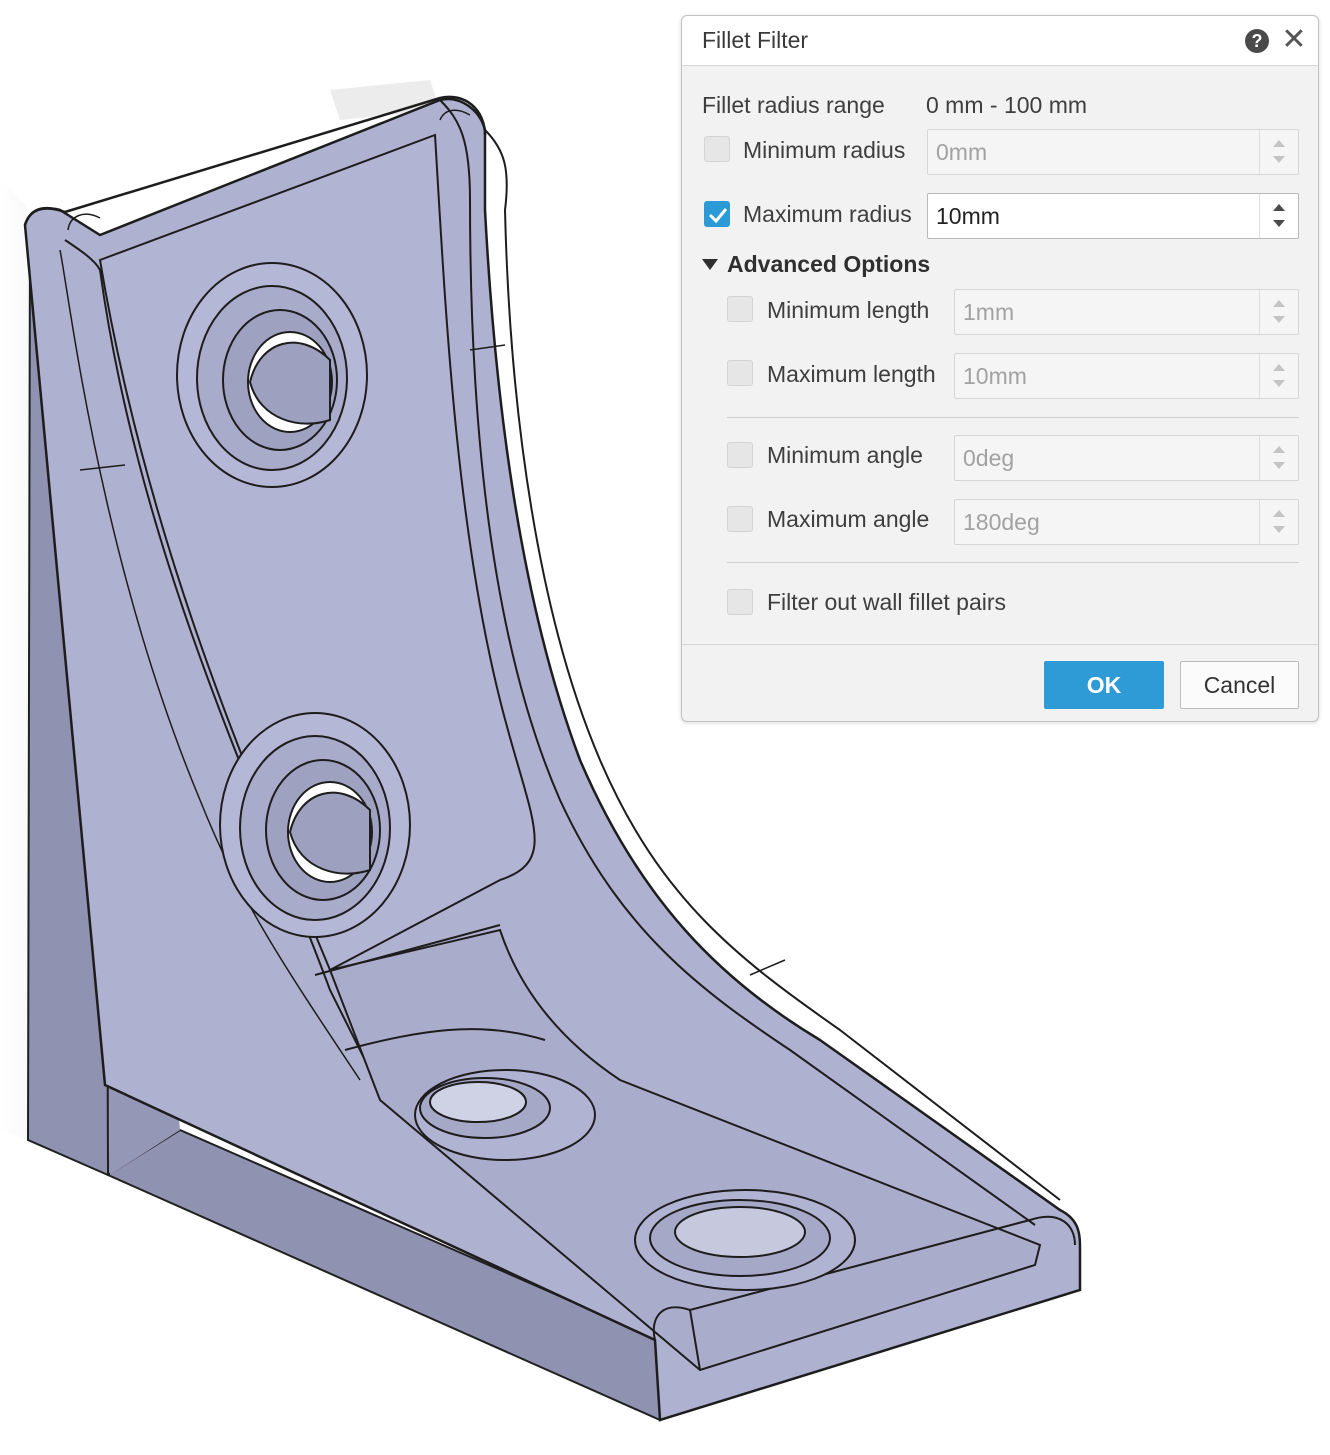 The image size is (1330, 1455). I want to click on minimum-length-spinner, so click(1126, 312).